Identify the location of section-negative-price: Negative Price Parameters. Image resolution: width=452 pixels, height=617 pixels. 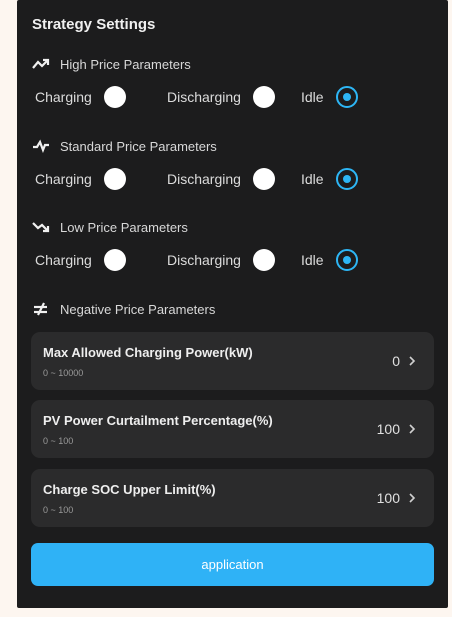
(123, 309).